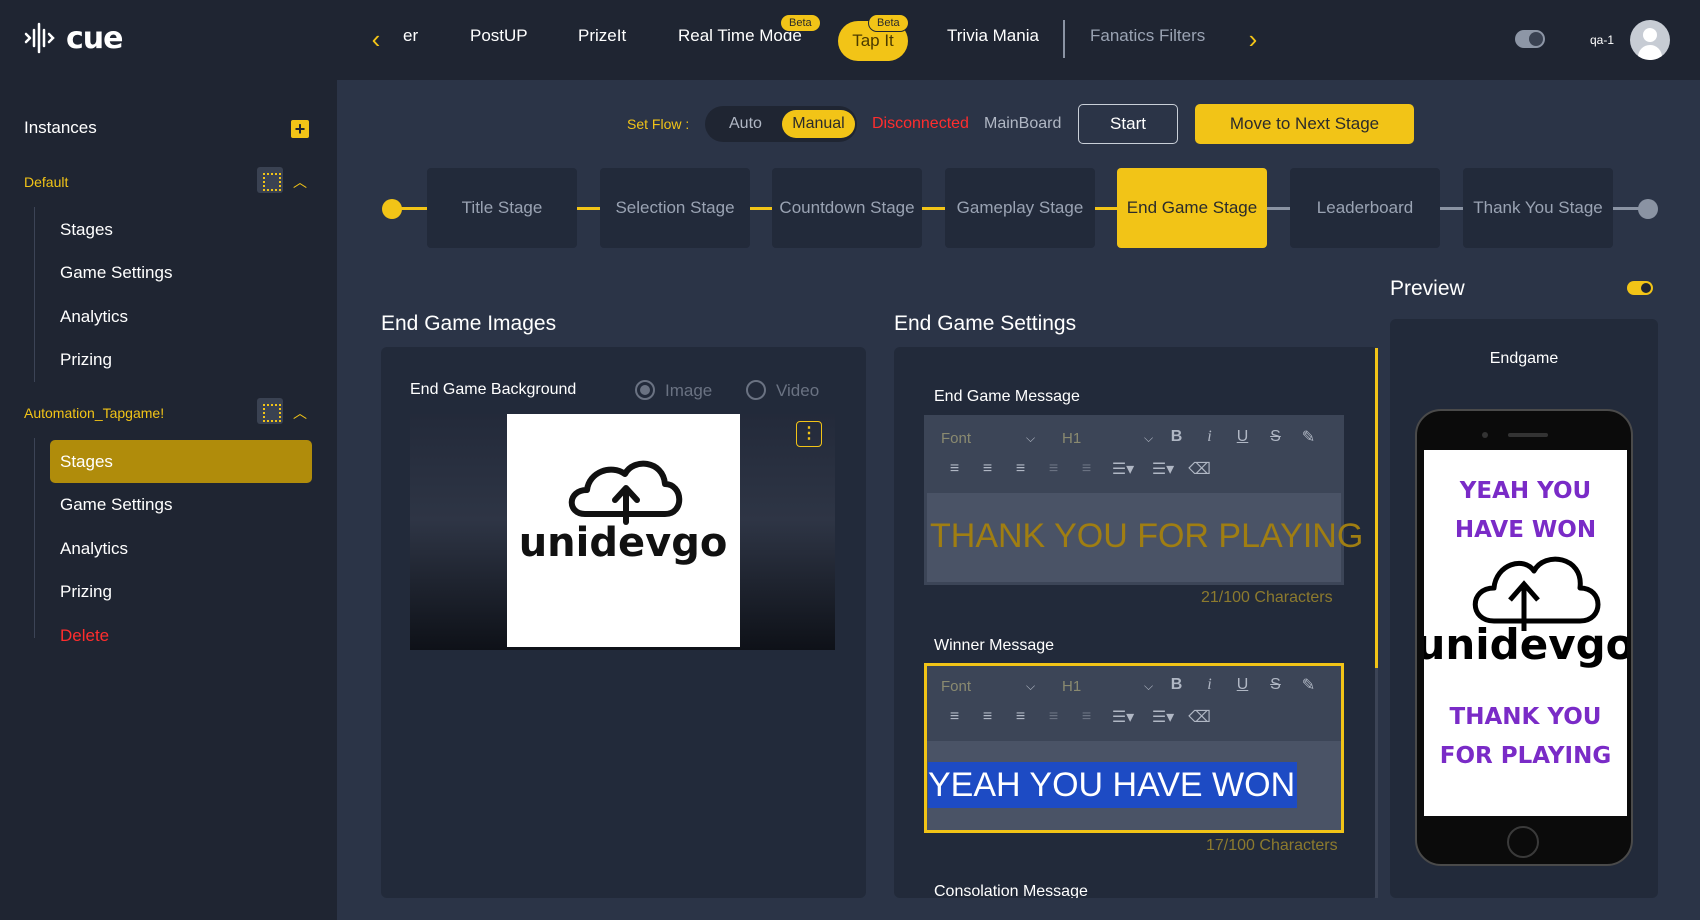 The height and width of the screenshot is (920, 1700). Describe the element at coordinates (1640, 288) in the screenshot. I see `preview-toggle-icon` at that location.